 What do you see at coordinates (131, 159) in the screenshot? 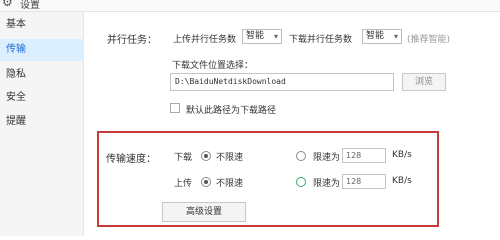
I see `transfer-speed-label: 传输速度：` at bounding box center [131, 159].